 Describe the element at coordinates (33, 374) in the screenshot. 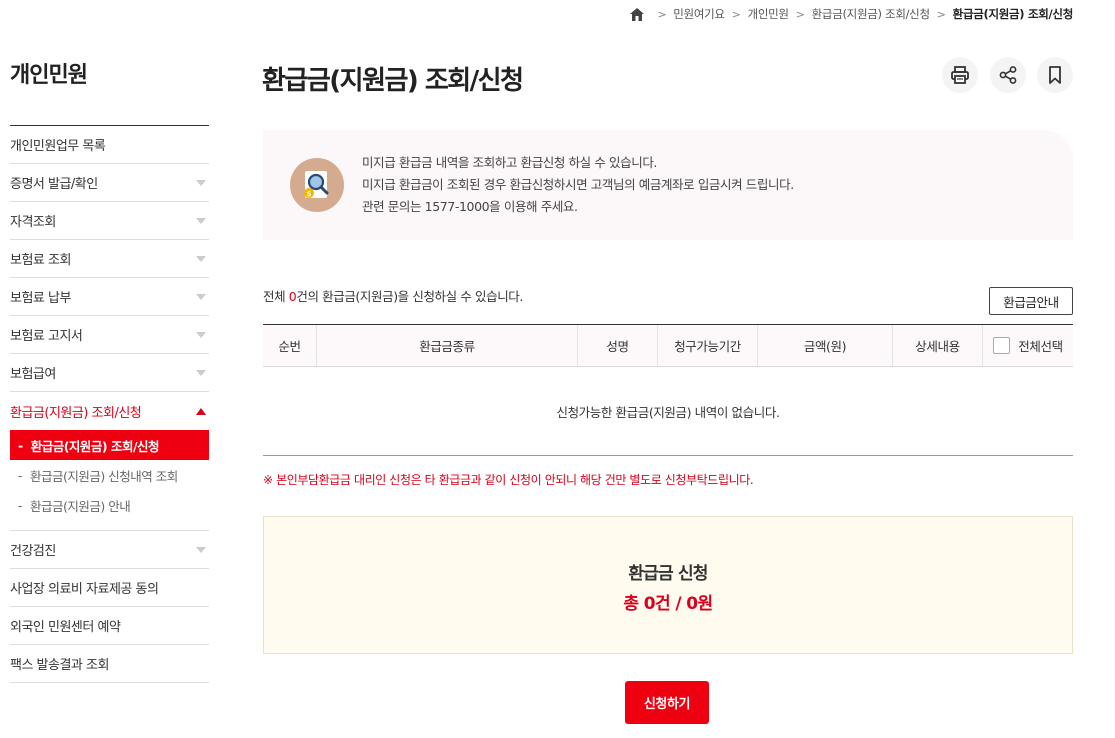

I see `sidebar-item-label: 보험급여` at that location.